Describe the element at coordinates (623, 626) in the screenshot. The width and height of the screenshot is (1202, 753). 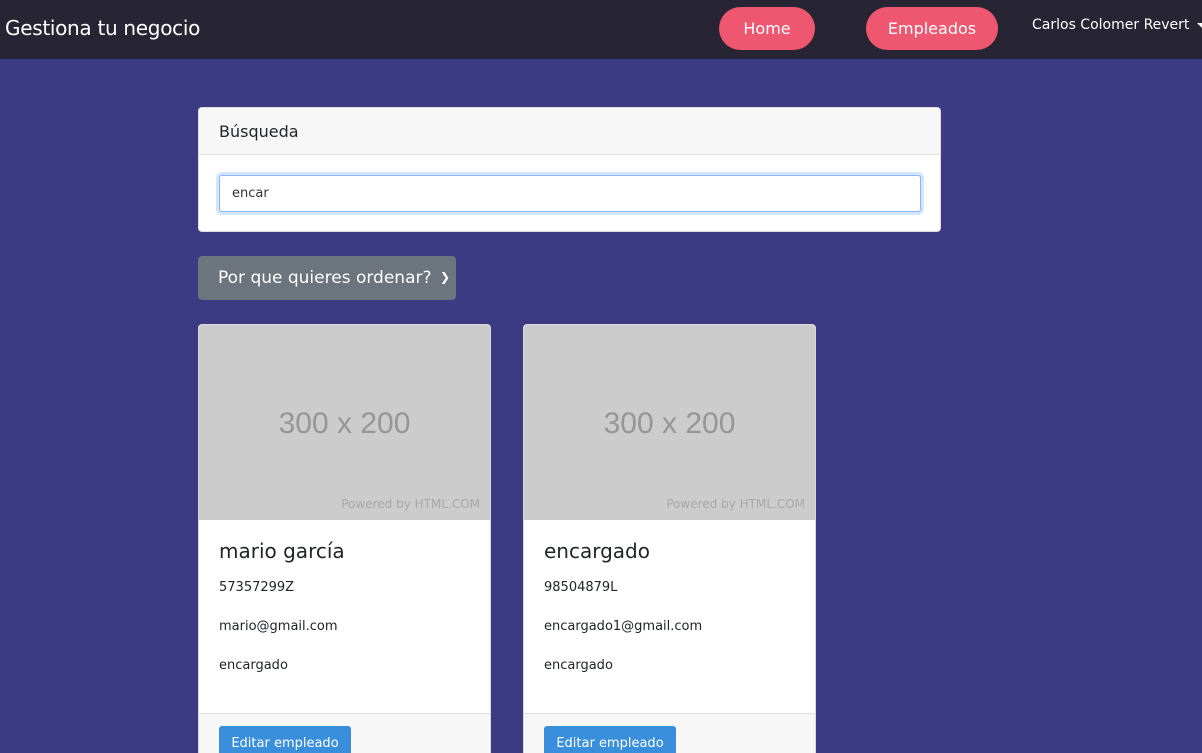
I see `employee-email: encargado1@gmail.com` at that location.